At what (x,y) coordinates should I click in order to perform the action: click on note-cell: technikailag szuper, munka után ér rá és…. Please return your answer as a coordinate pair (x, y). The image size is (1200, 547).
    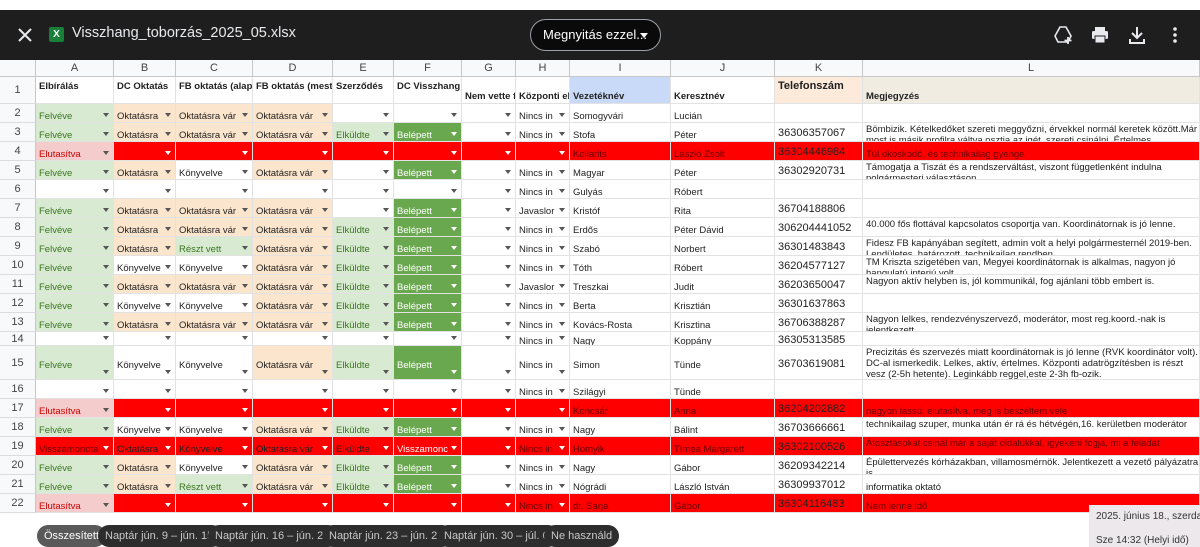
    Looking at the image, I should click on (1031, 427).